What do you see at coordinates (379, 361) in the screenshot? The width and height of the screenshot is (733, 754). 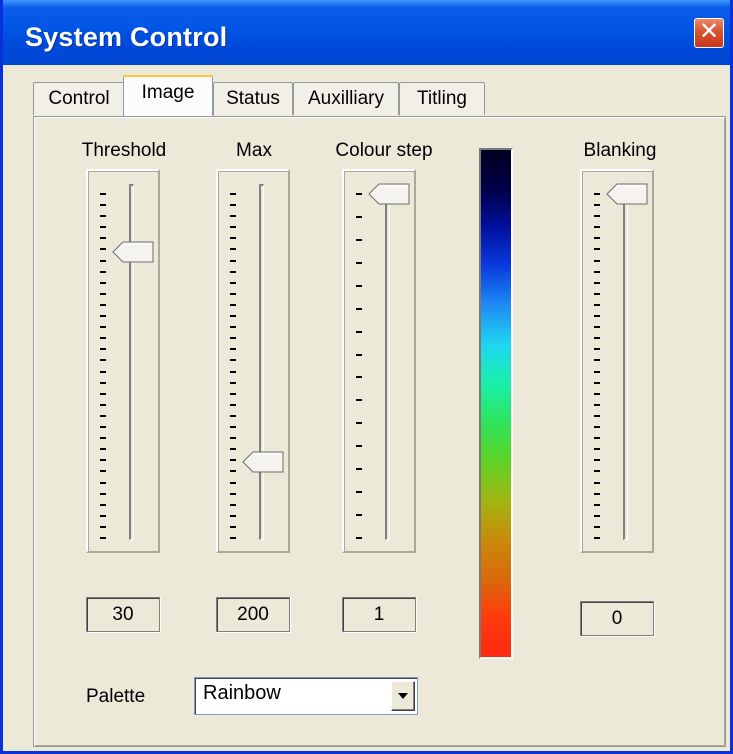 I see `colour-step-slider` at bounding box center [379, 361].